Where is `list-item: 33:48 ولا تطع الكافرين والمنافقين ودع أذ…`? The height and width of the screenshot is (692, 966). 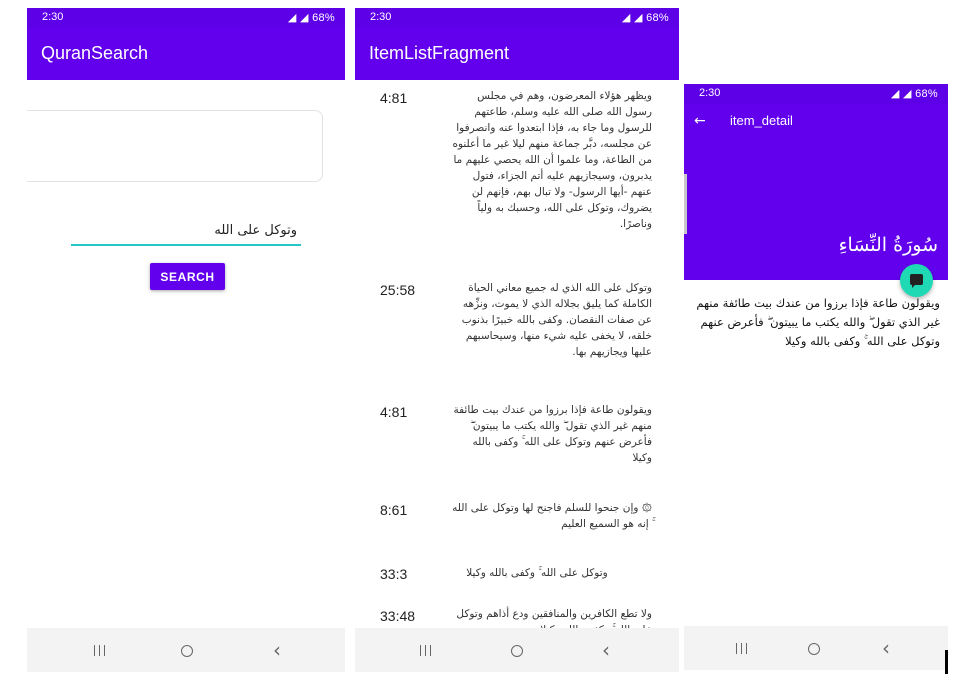
list-item: 33:48 ولا تطع الكافرين والمنافقين ودع أذ… is located at coordinates (517, 617).